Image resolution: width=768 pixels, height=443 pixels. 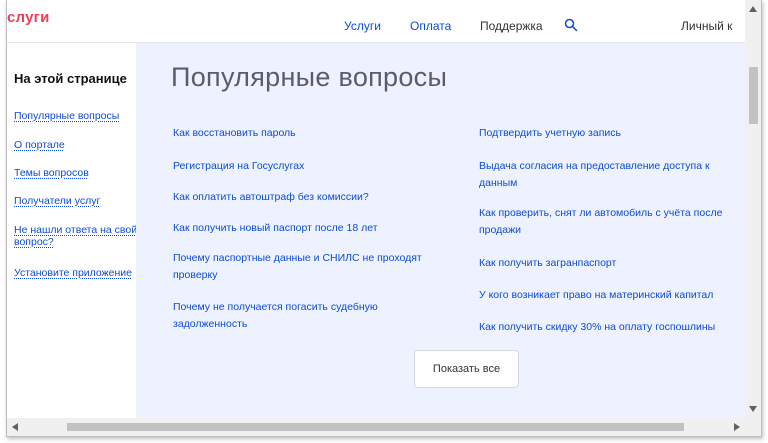 I want to click on sidebar-item-recipients: Получатели услуг, so click(x=76, y=201).